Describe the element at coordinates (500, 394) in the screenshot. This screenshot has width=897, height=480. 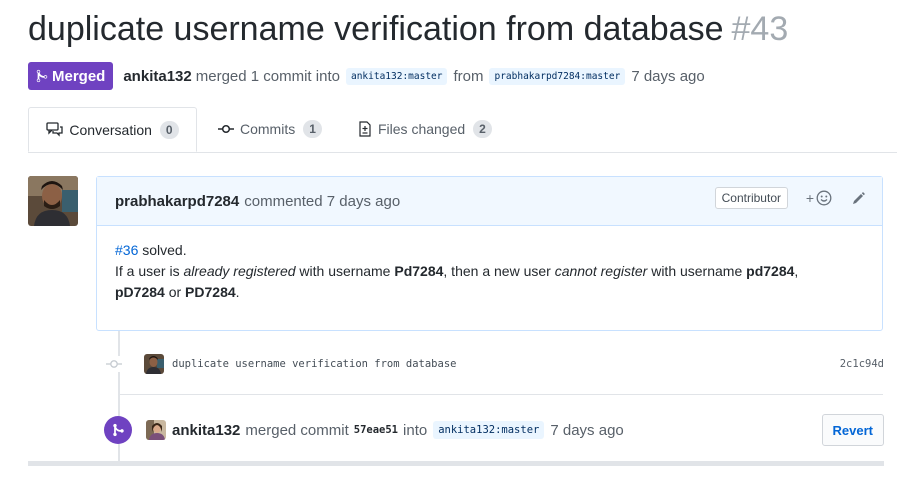
I see `timeline-divider` at that location.